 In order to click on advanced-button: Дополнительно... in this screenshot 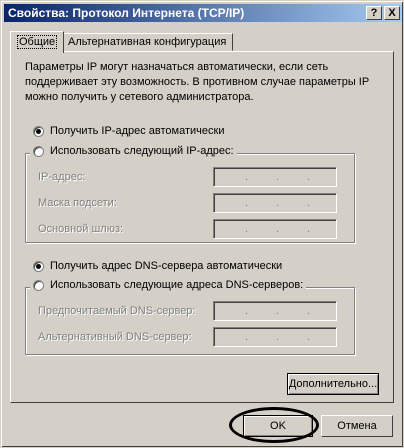, I will do `click(333, 384)`.